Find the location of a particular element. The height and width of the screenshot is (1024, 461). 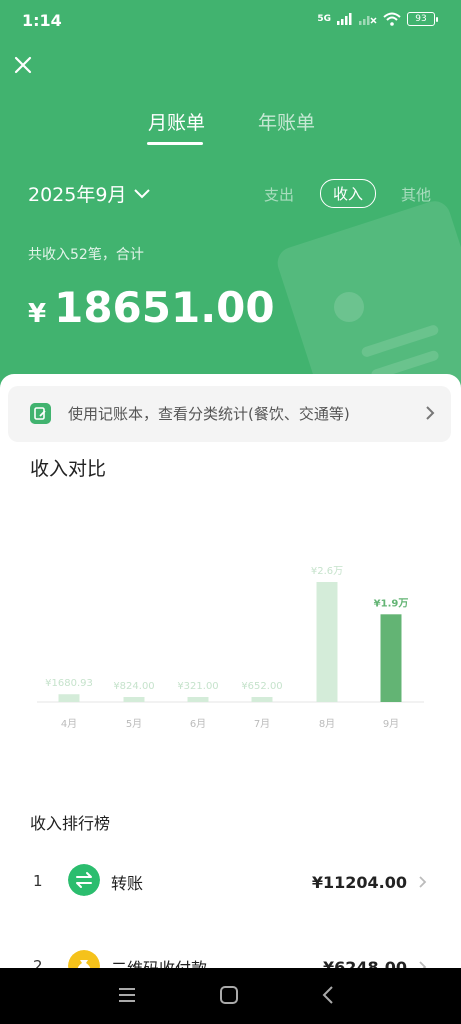

home-icon is located at coordinates (229, 995).